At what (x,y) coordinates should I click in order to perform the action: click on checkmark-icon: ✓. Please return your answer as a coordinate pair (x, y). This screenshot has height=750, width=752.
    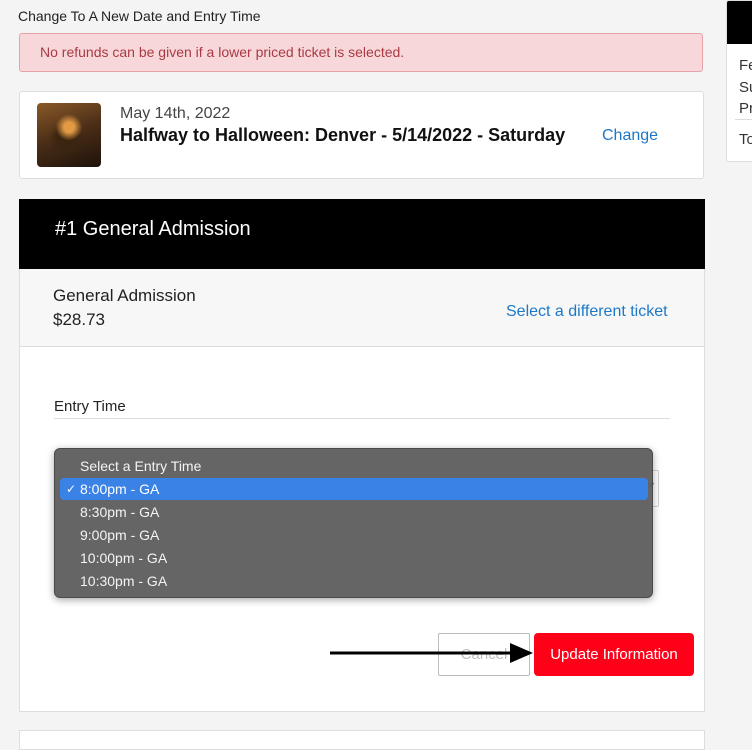
    Looking at the image, I should click on (71, 489).